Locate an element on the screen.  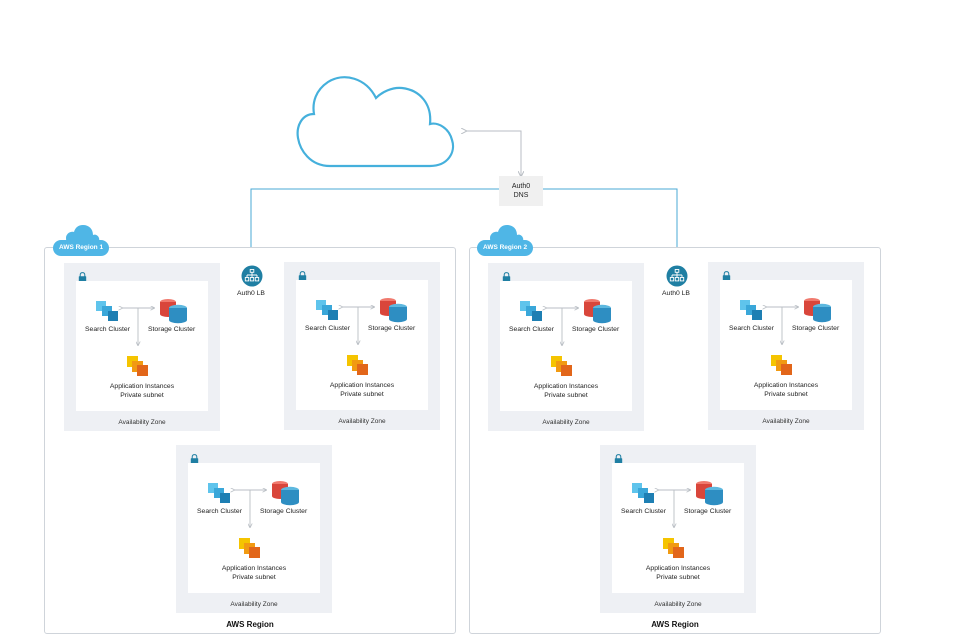
dns-label-line2: DNS is located at coordinates (521, 195).